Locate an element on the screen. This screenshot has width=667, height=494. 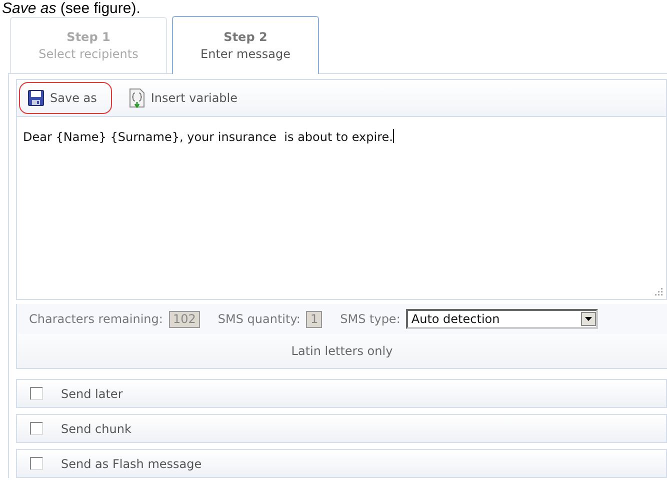
characters-remaining-label: Characters remaining: is located at coordinates (96, 319).